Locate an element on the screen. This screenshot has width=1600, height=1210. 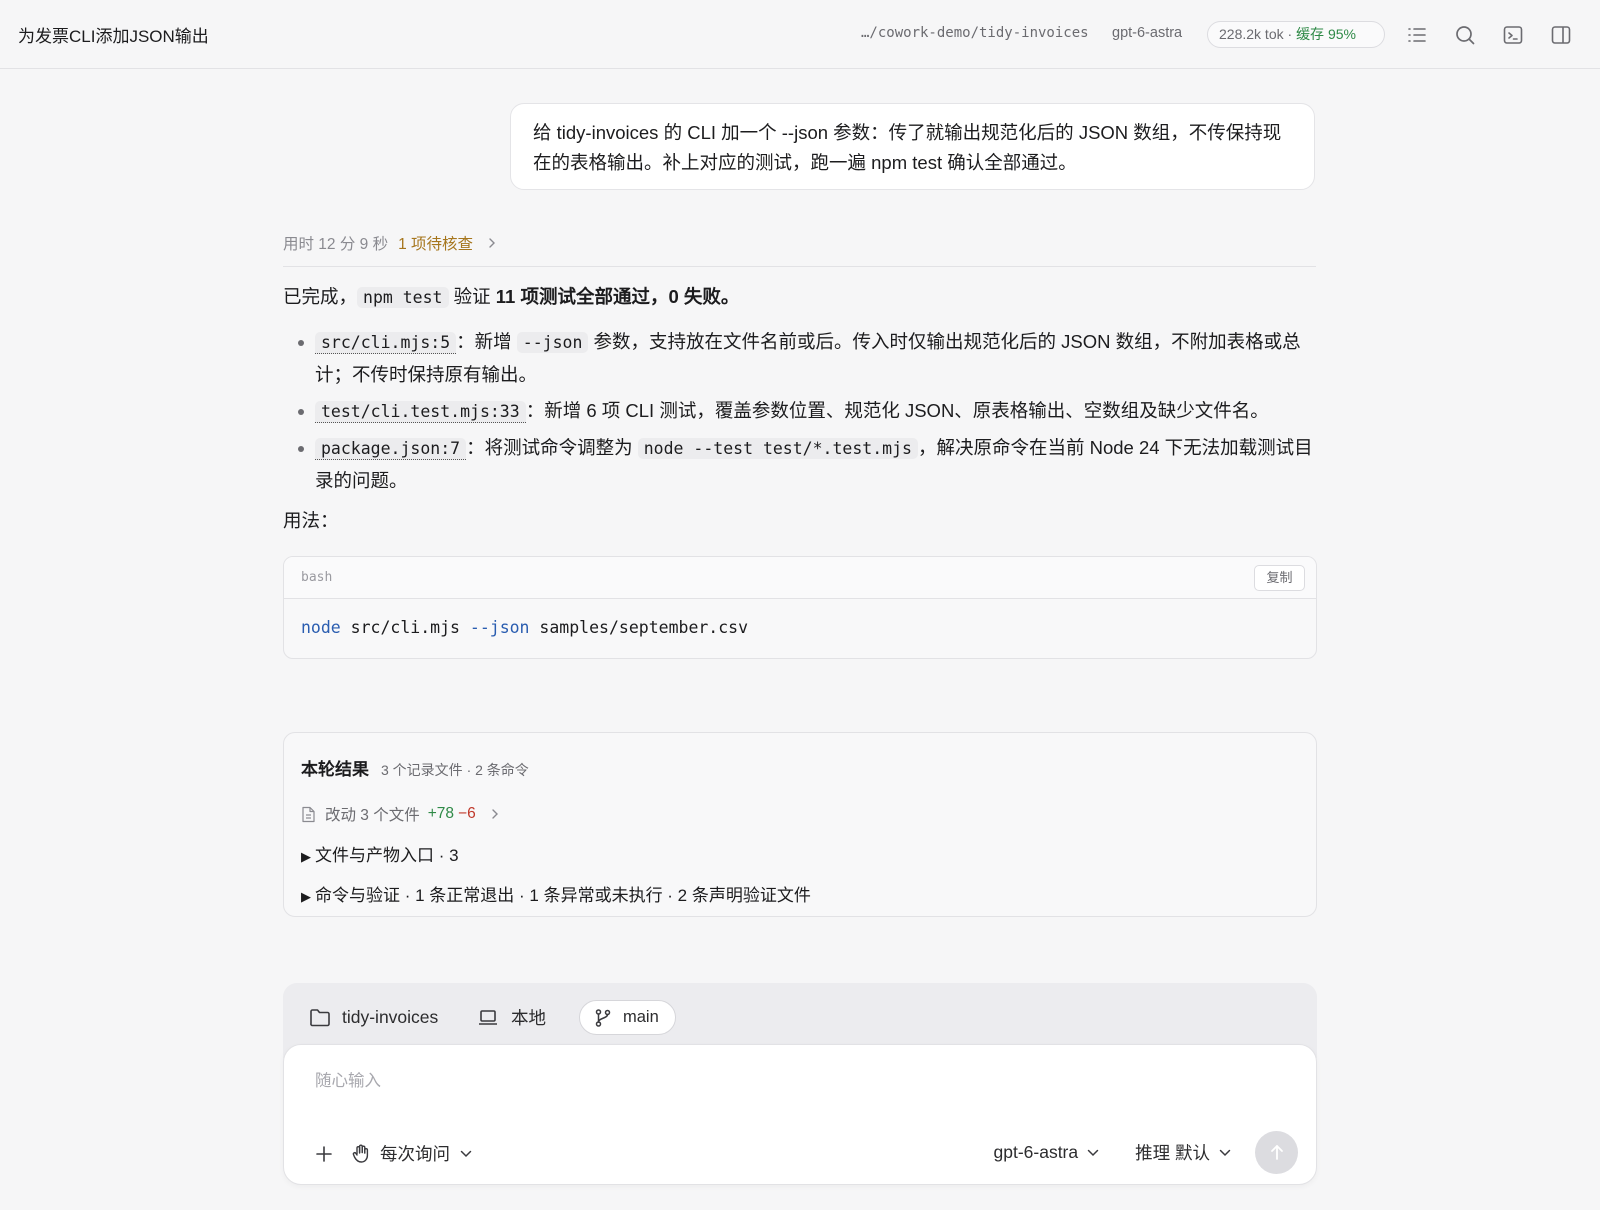
composer-left-controls: 每次询问 is located at coordinates (393, 1153).